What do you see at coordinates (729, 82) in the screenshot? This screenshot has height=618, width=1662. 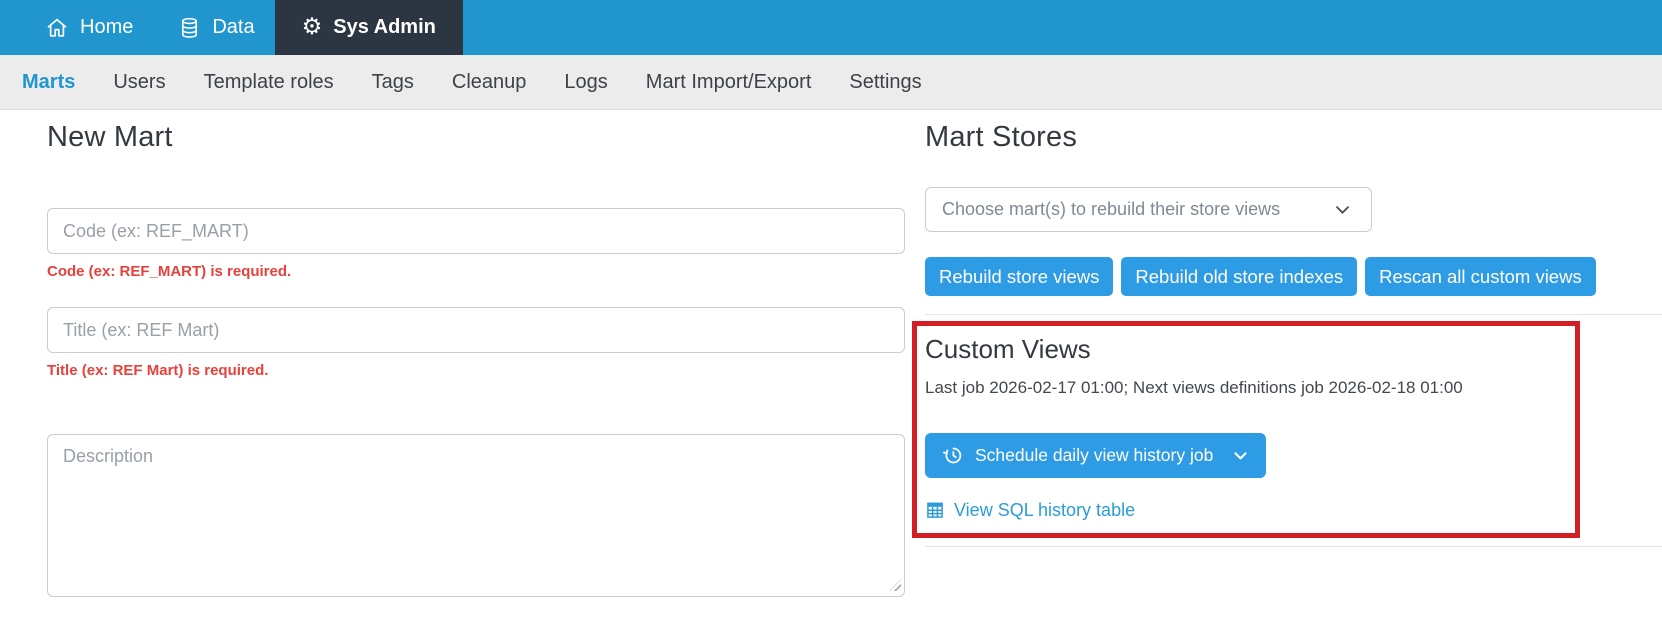 I see `subnav-item-mart-import-export: Mart Import/Export` at bounding box center [729, 82].